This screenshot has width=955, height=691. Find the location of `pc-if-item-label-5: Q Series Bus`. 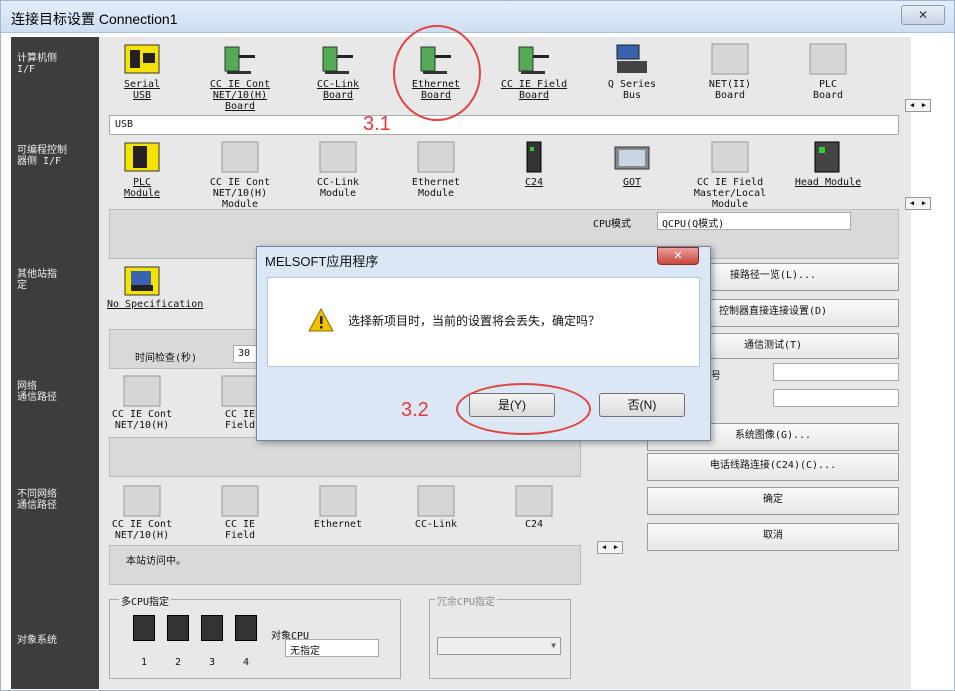

pc-if-item-label-5: Q Series Bus is located at coordinates (632, 90).